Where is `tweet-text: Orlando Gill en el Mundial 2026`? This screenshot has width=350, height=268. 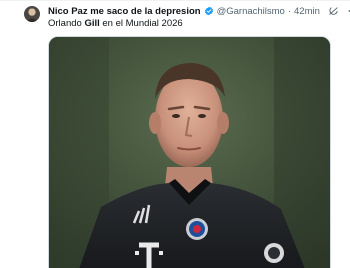 tweet-text: Orlando Gill en el Mundial 2026 is located at coordinates (115, 24).